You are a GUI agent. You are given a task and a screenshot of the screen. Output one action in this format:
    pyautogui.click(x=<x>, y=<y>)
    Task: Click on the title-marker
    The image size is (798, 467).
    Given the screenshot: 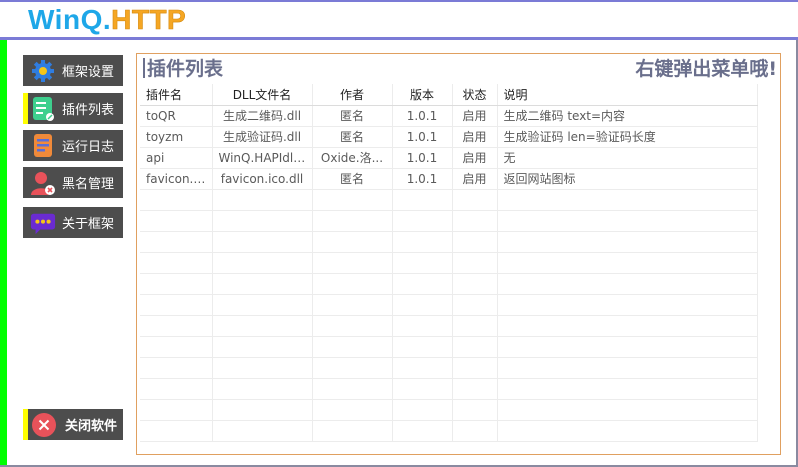 What is the action you would take?
    pyautogui.click(x=144, y=68)
    